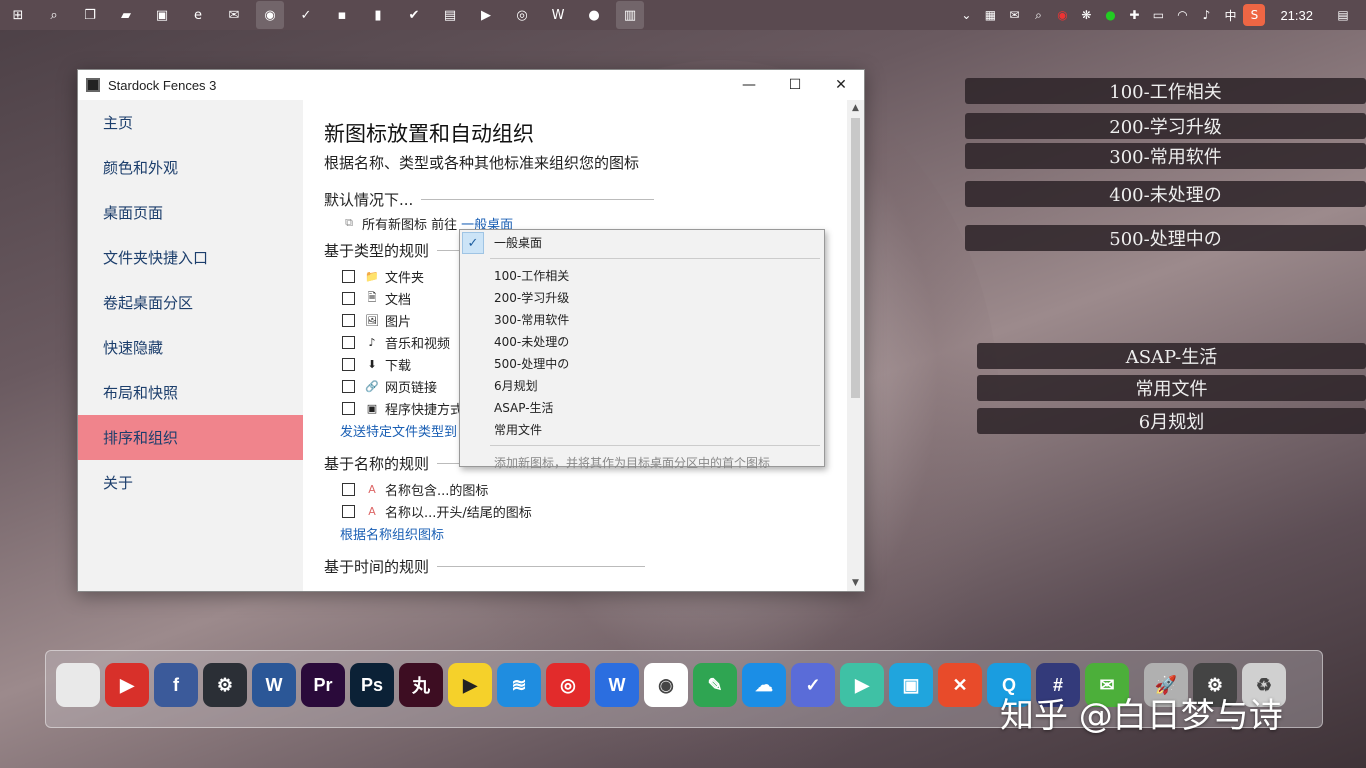 The image size is (1366, 768). Describe the element at coordinates (198, 15) in the screenshot. I see `edge-icon: e` at that location.